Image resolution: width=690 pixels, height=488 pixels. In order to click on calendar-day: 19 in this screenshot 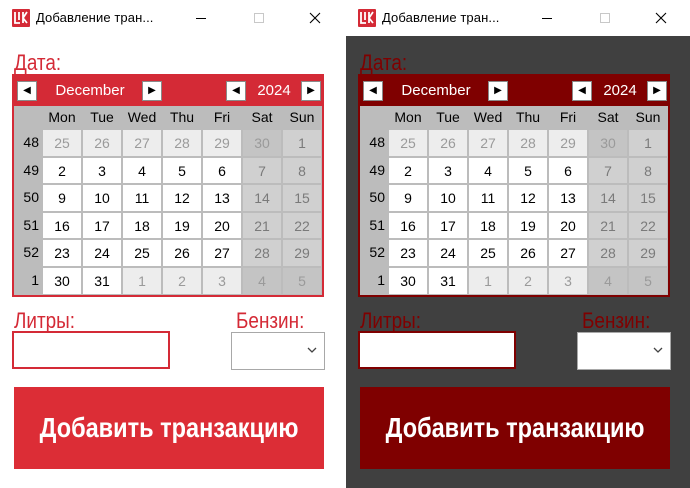, I will do `click(528, 225)`.